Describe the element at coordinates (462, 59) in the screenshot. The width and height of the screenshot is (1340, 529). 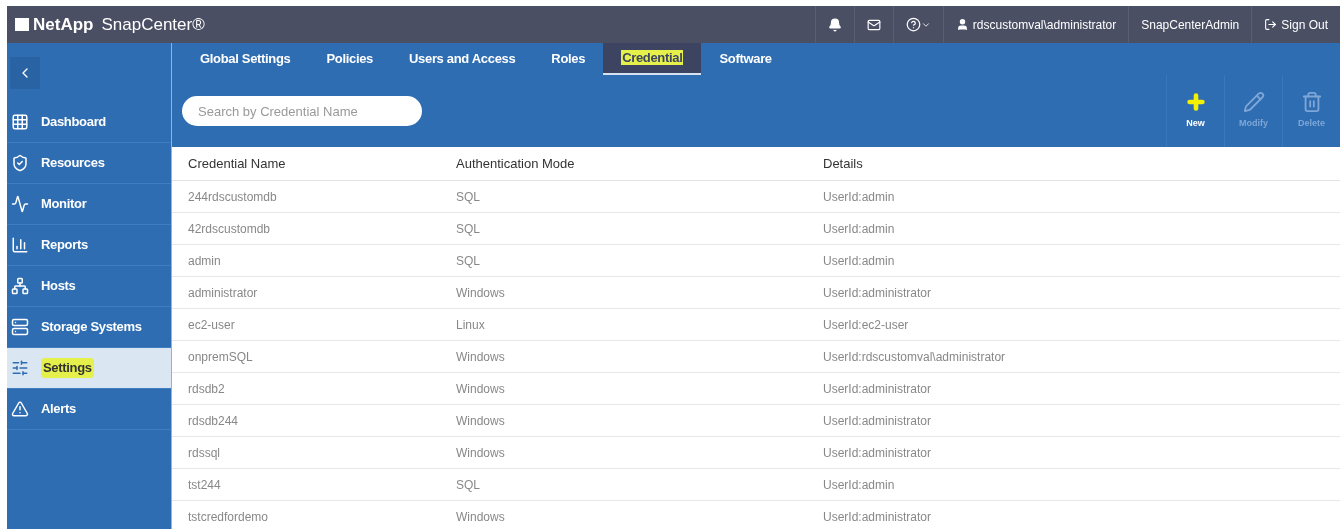
I see `tab: Users and Access` at that location.